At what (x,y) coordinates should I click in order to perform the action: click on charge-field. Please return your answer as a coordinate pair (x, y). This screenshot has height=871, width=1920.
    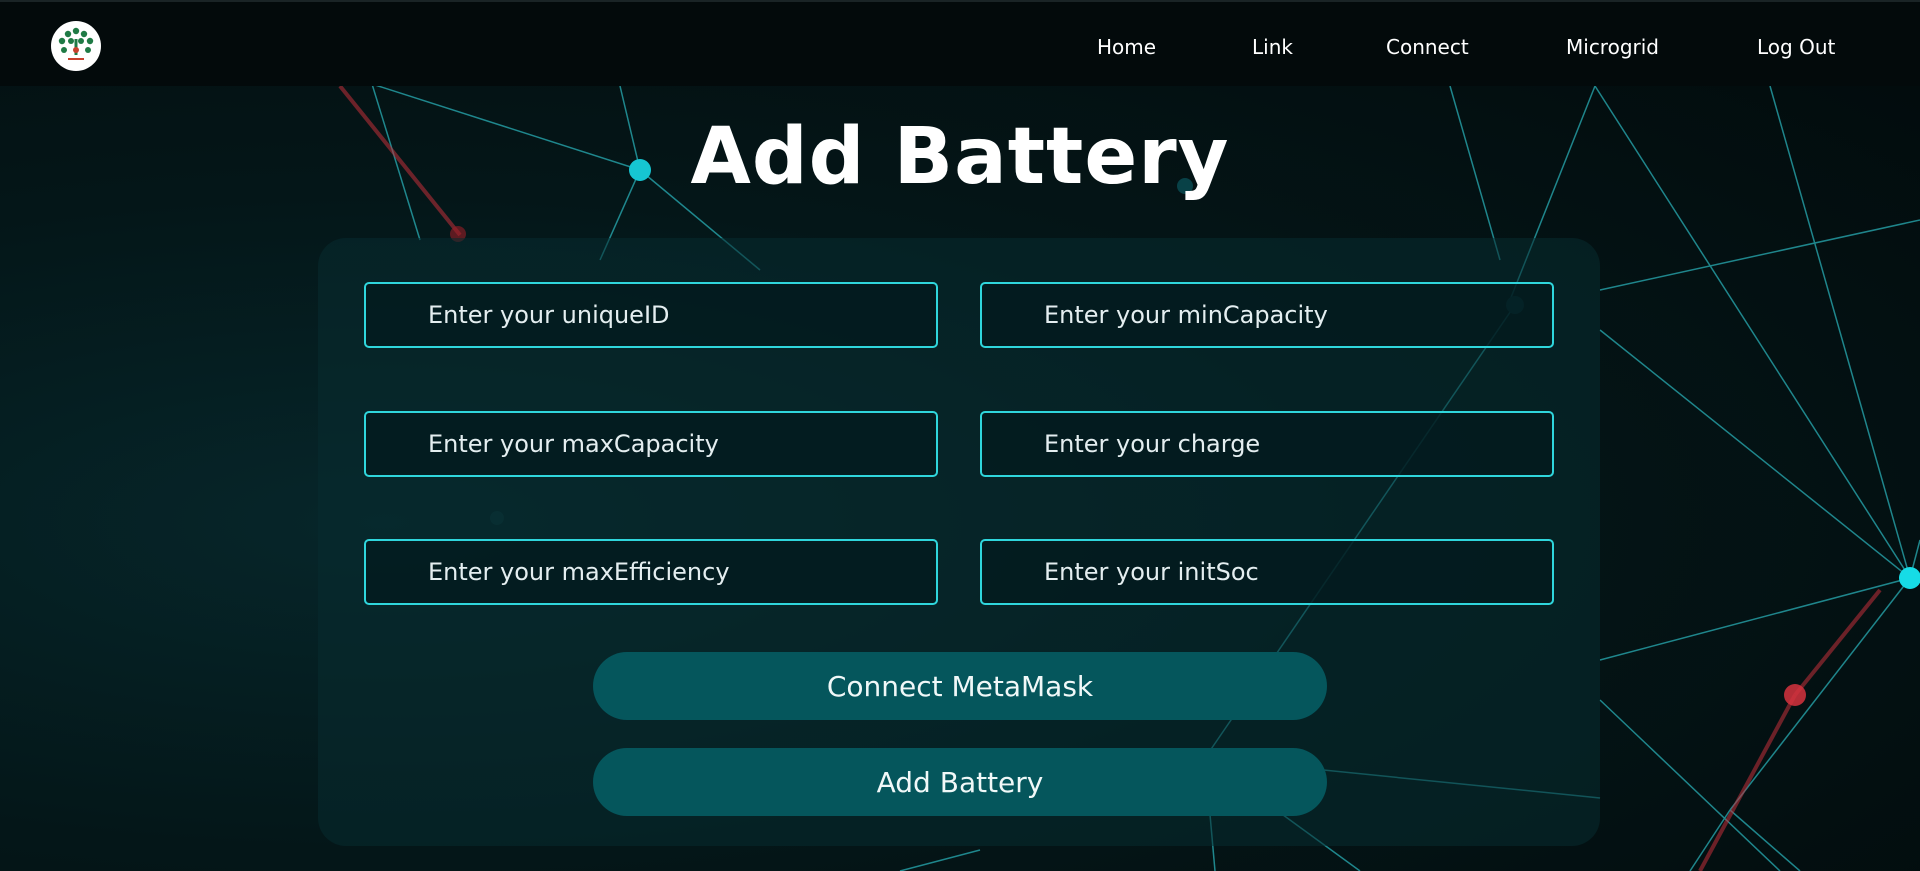
    Looking at the image, I should click on (1267, 444).